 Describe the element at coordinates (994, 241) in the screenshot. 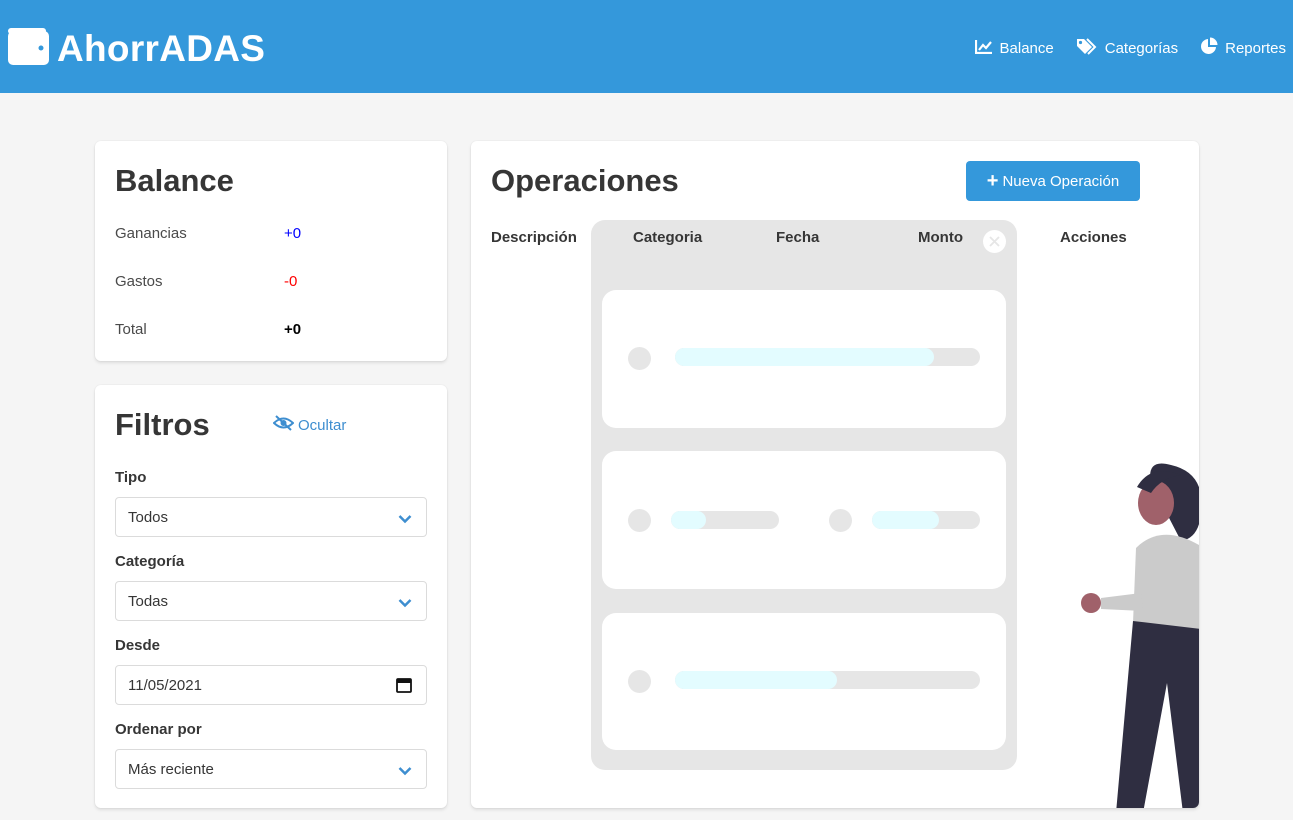

I see `close-icon` at that location.